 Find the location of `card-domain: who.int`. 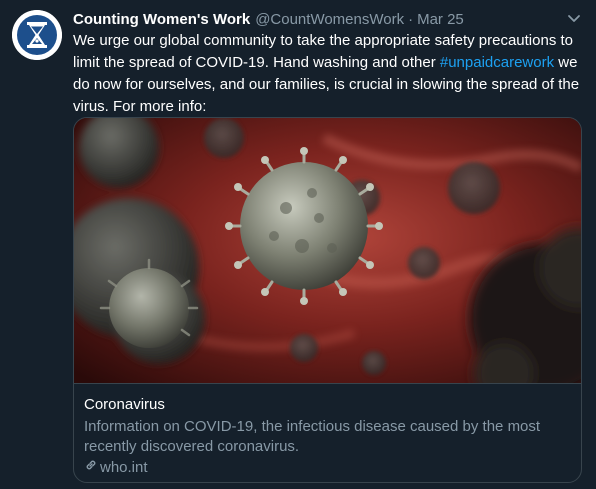

card-domain: who.int is located at coordinates (124, 467).